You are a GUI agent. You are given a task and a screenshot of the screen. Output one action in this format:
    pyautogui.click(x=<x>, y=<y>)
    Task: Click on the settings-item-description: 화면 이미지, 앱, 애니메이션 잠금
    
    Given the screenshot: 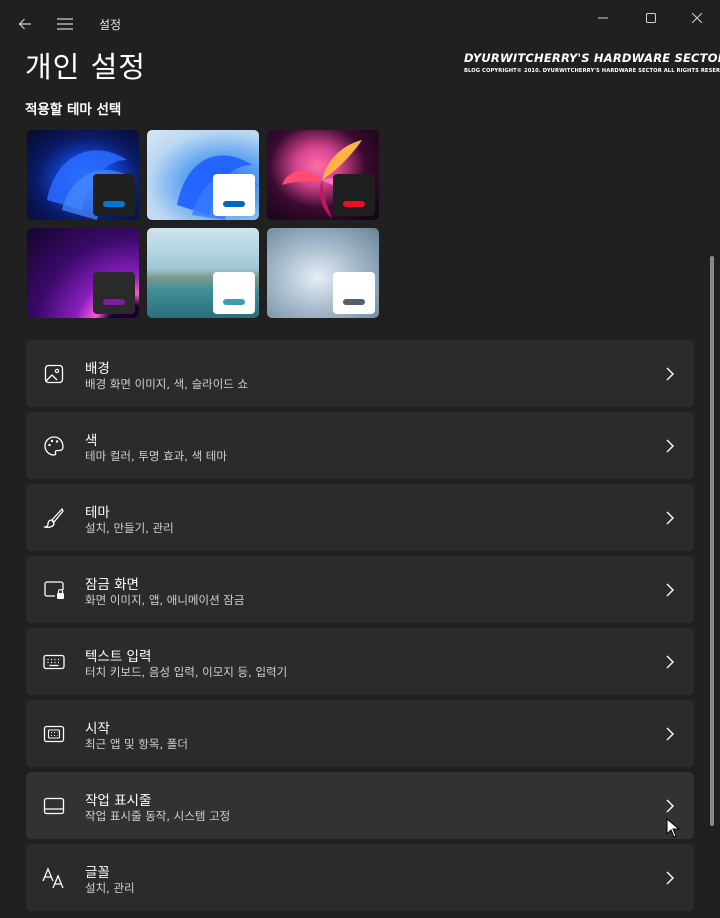 What is the action you would take?
    pyautogui.click(x=165, y=600)
    